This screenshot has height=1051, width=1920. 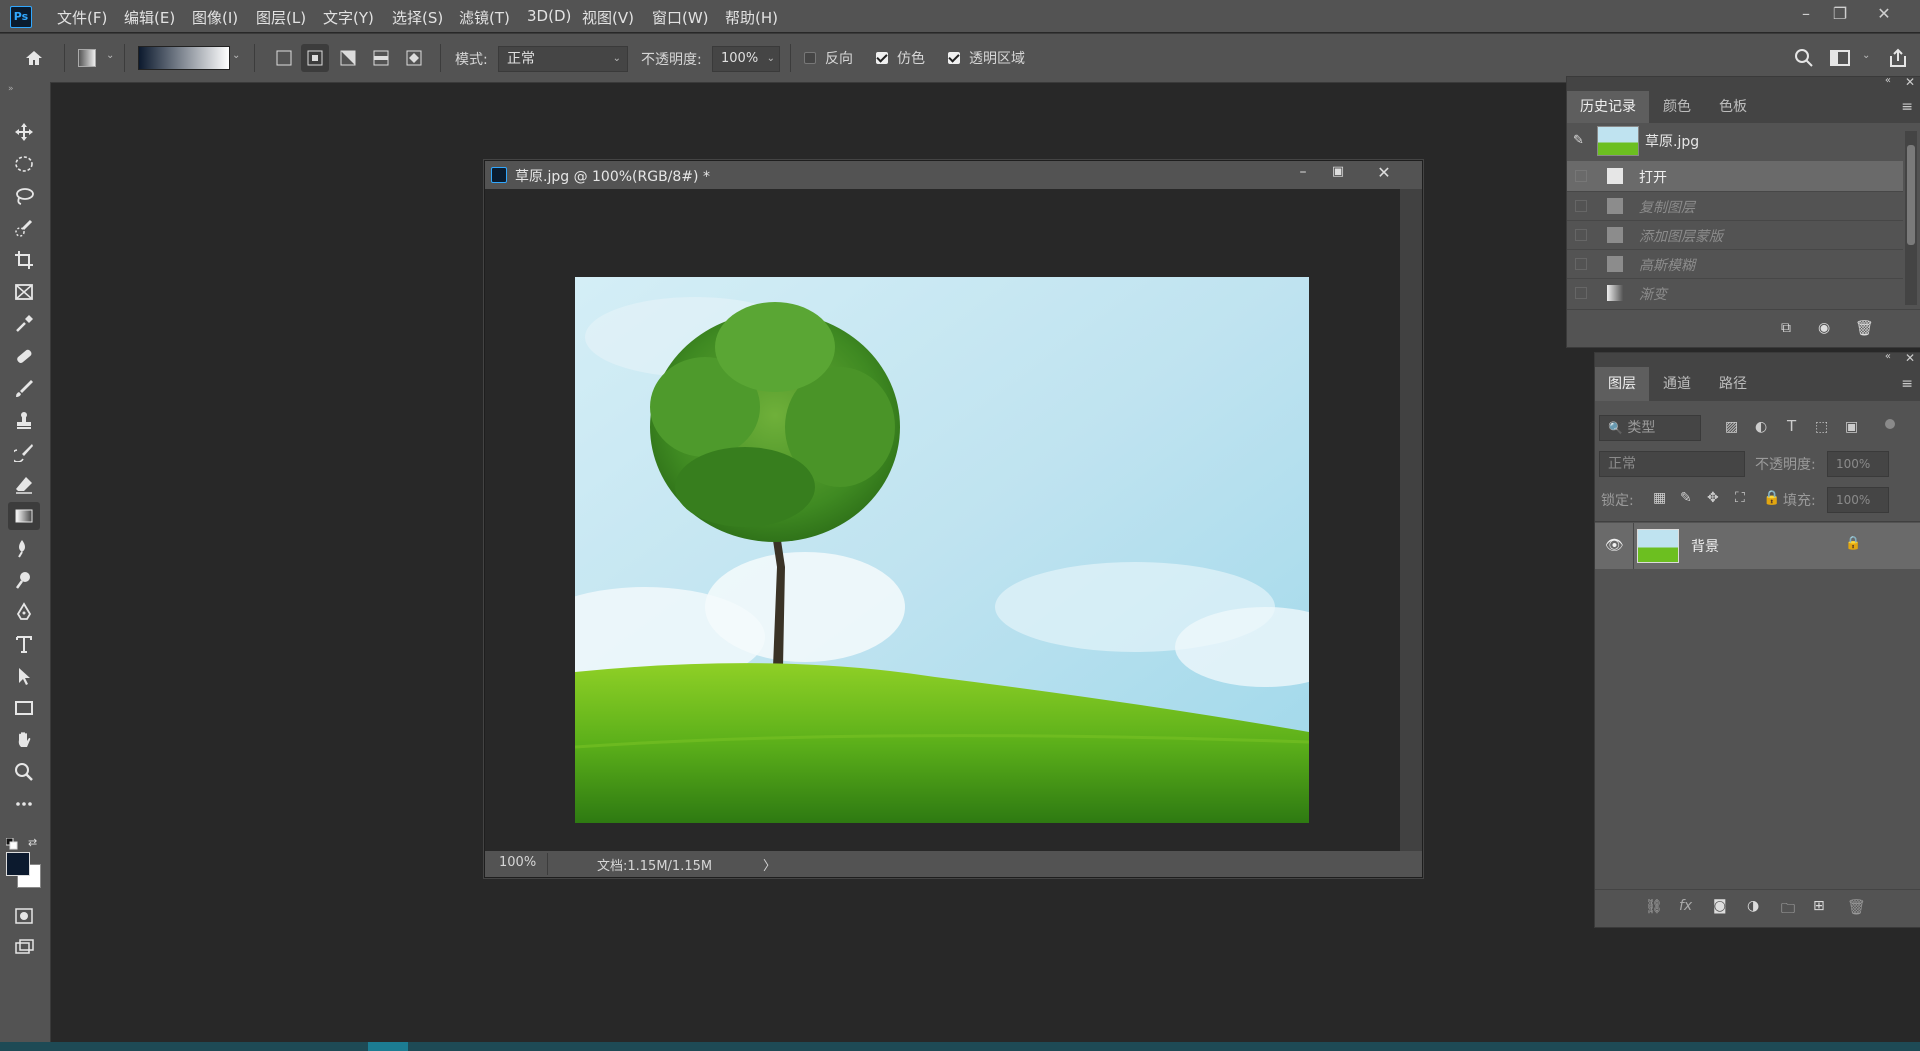 What do you see at coordinates (1858, 500) in the screenshot?
I see `fill-field: 100%` at bounding box center [1858, 500].